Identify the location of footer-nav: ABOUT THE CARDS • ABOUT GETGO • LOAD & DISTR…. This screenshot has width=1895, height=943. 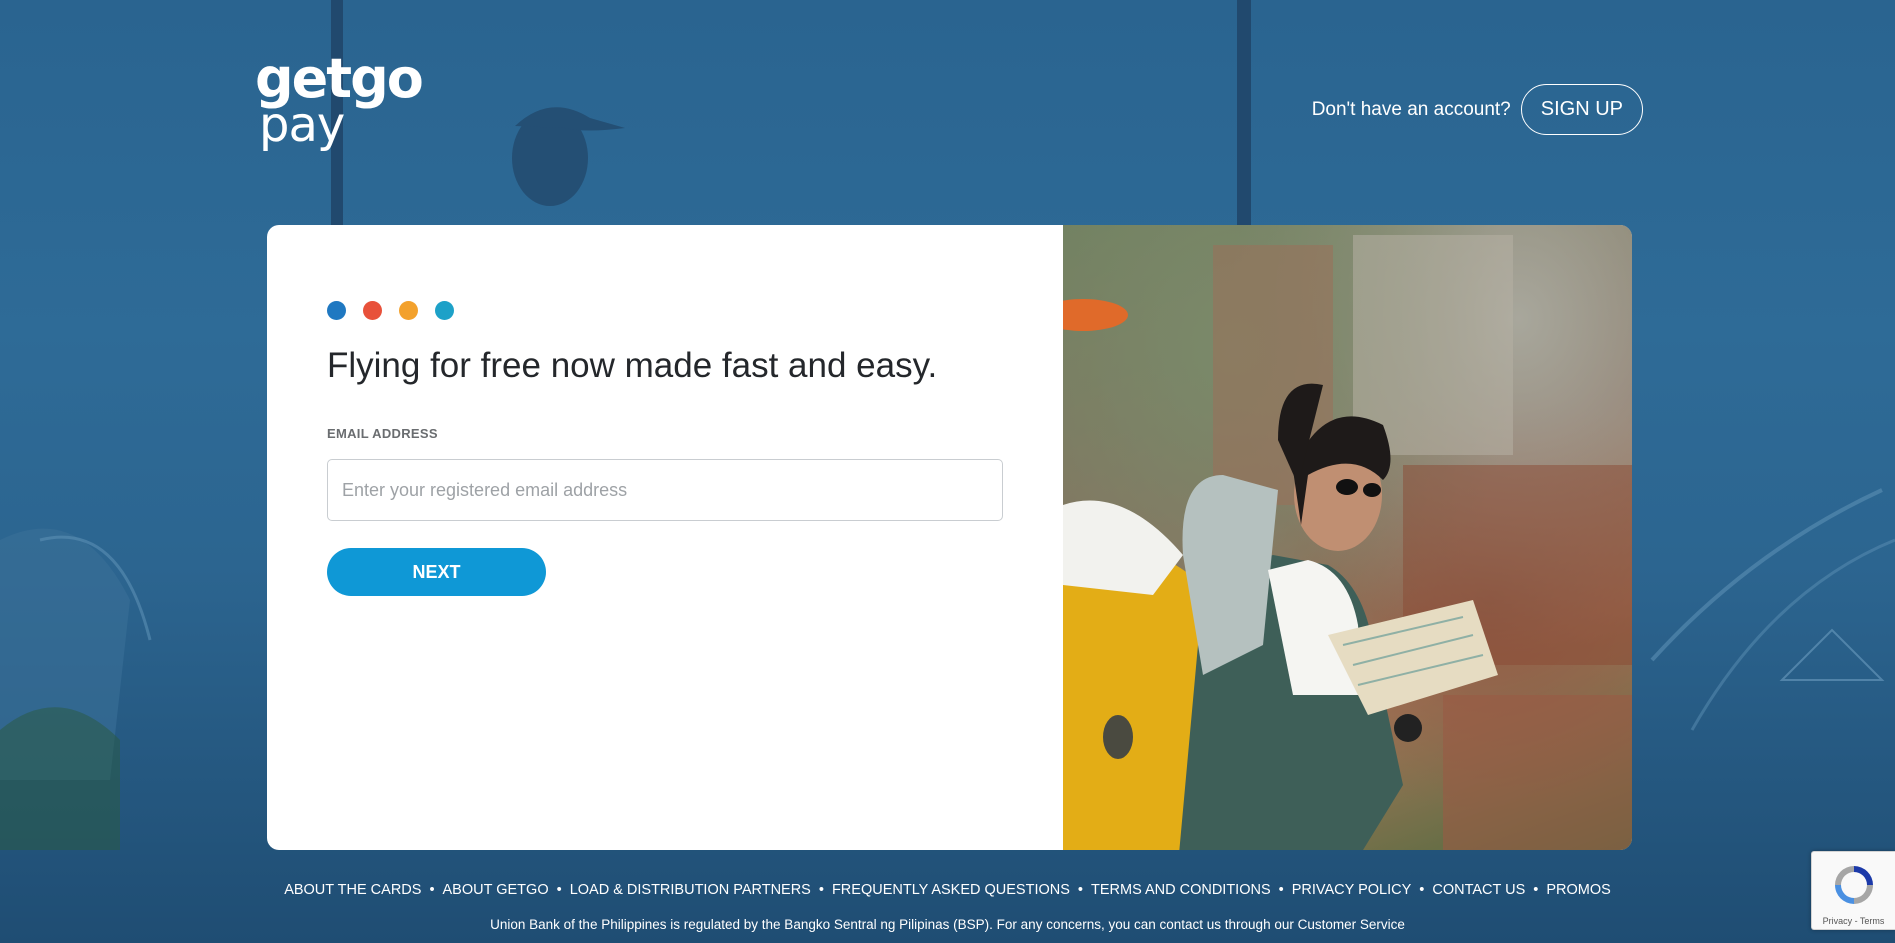
(947, 890).